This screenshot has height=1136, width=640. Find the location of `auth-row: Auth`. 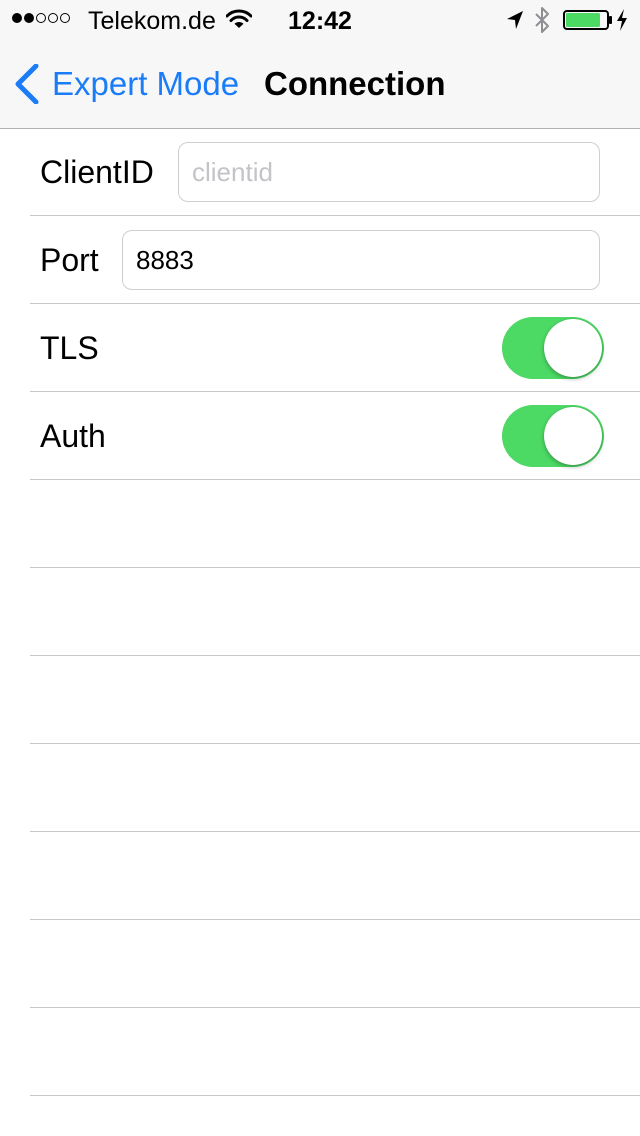

auth-row: Auth is located at coordinates (320, 436).